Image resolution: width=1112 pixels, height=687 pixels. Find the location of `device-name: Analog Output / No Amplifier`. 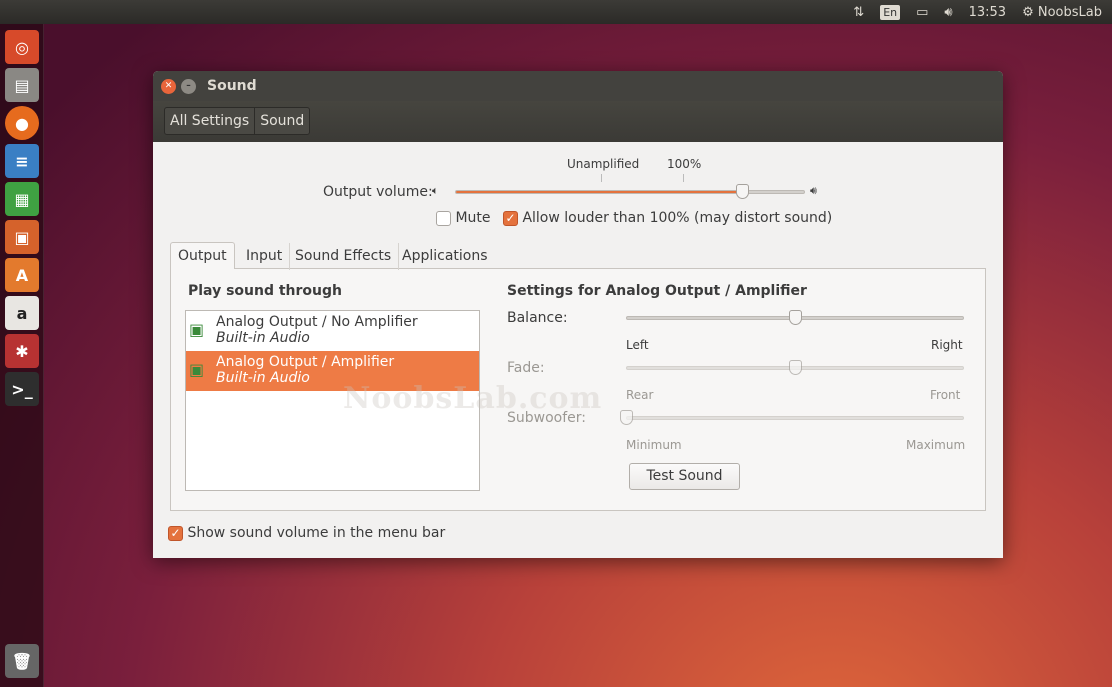

device-name: Analog Output / No Amplifier is located at coordinates (317, 322).